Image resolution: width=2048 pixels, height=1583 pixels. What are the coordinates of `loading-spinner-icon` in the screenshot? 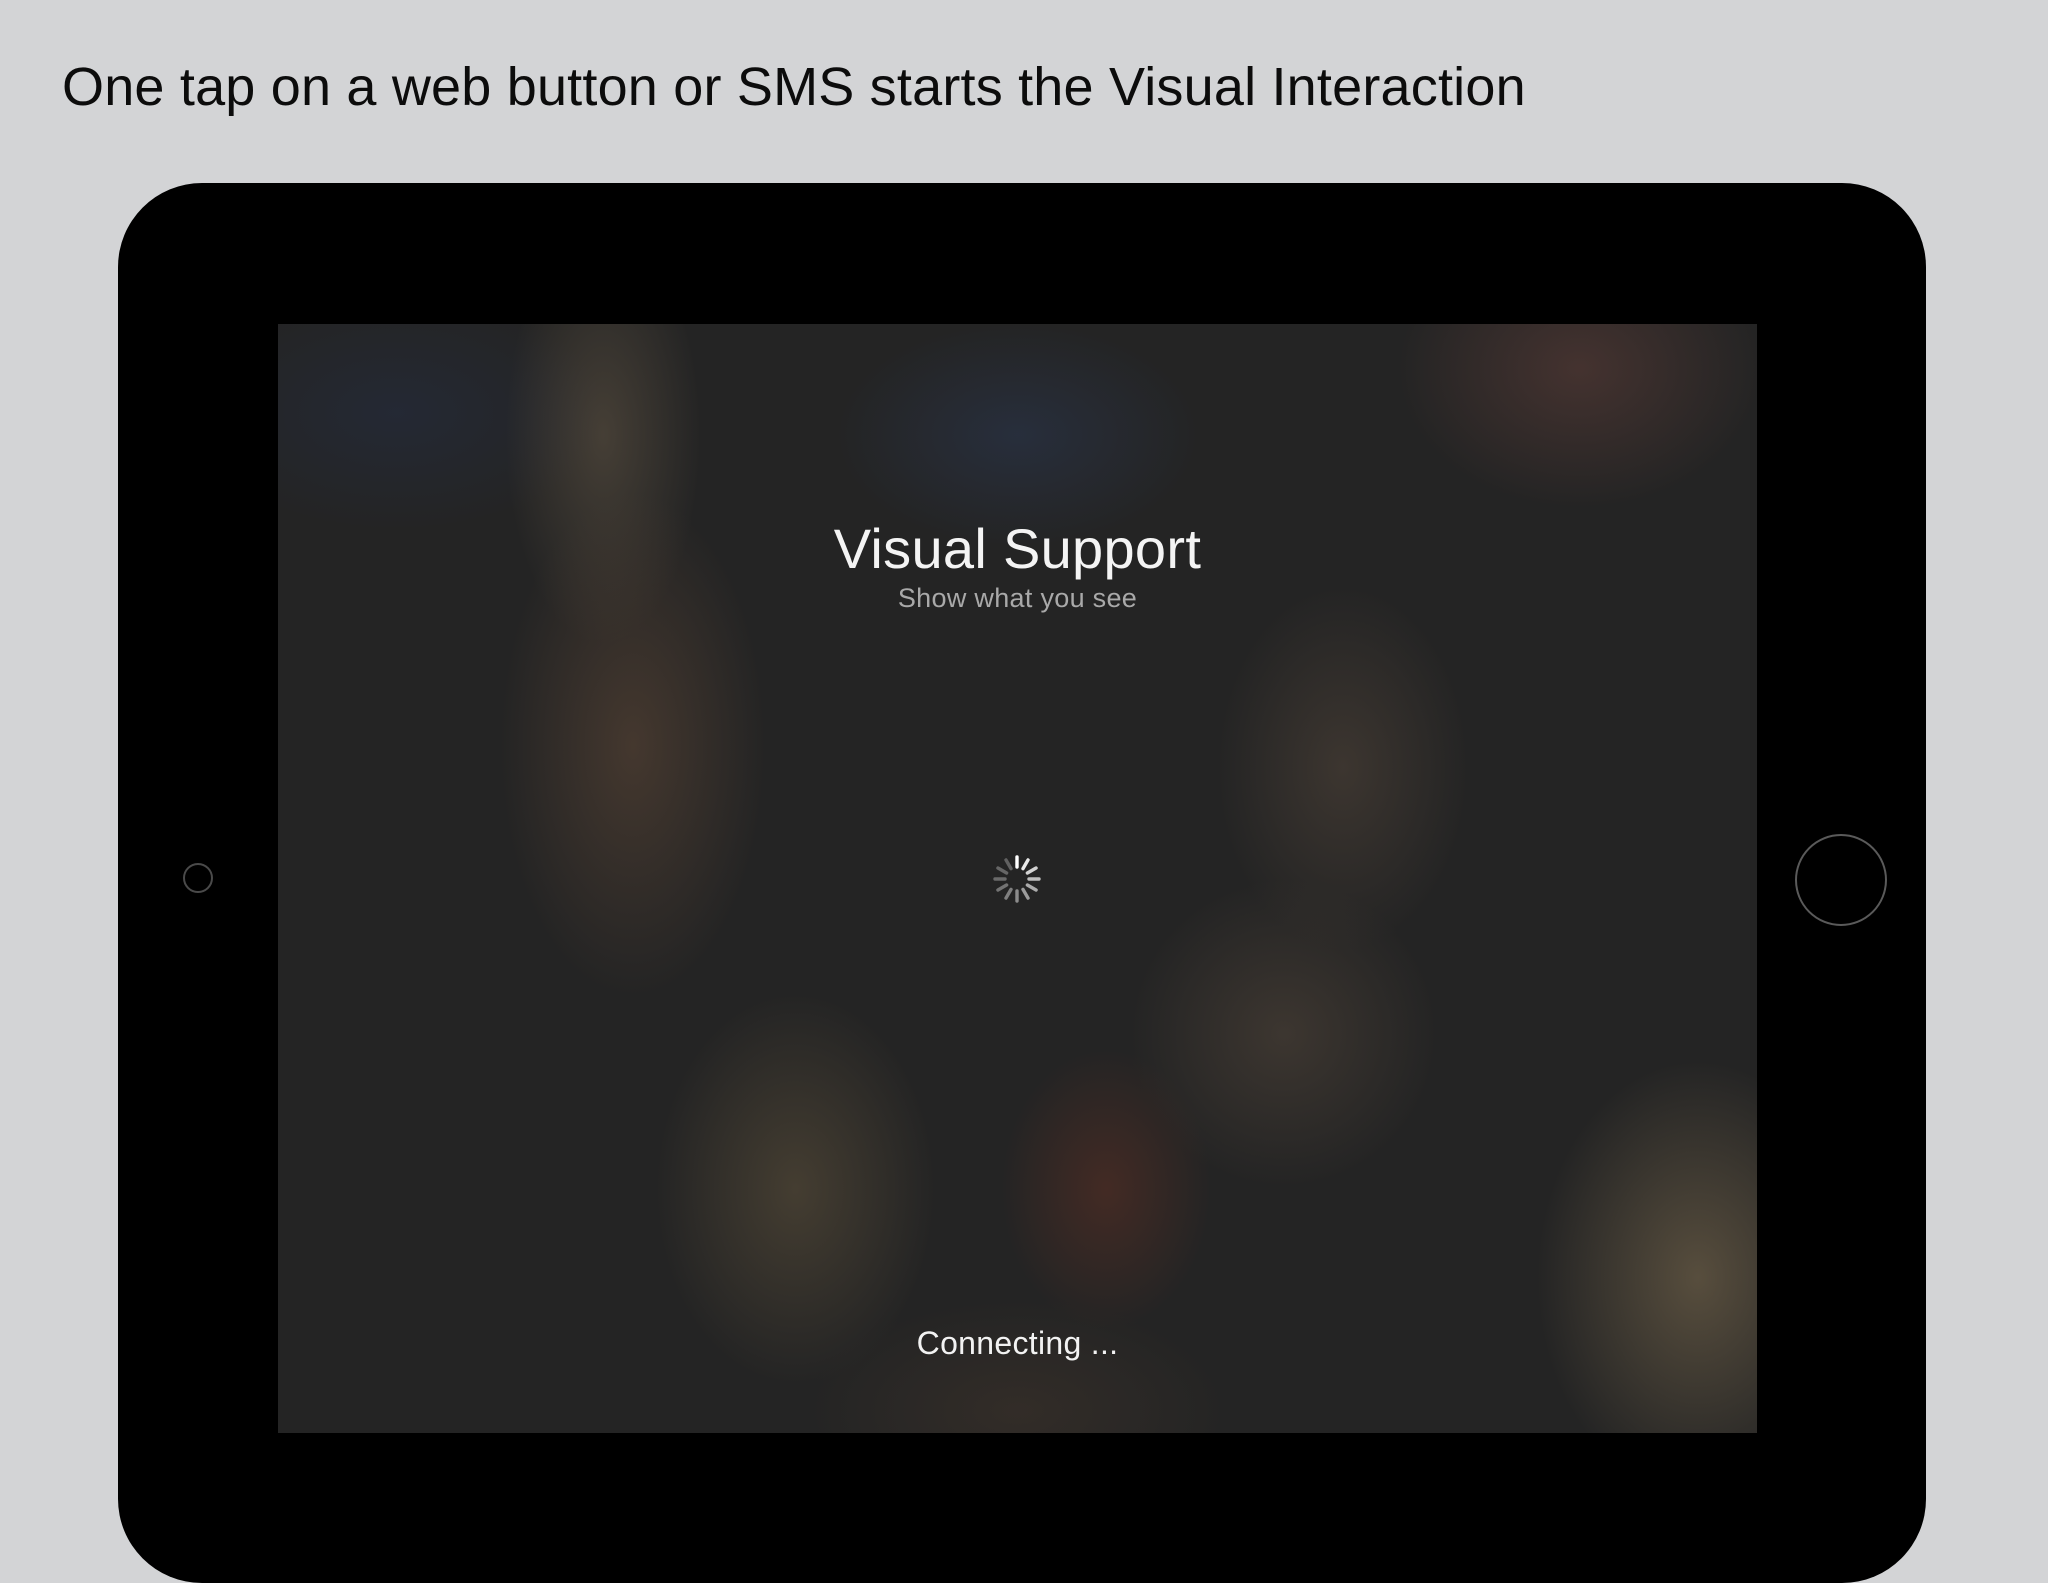 It's located at (1017, 879).